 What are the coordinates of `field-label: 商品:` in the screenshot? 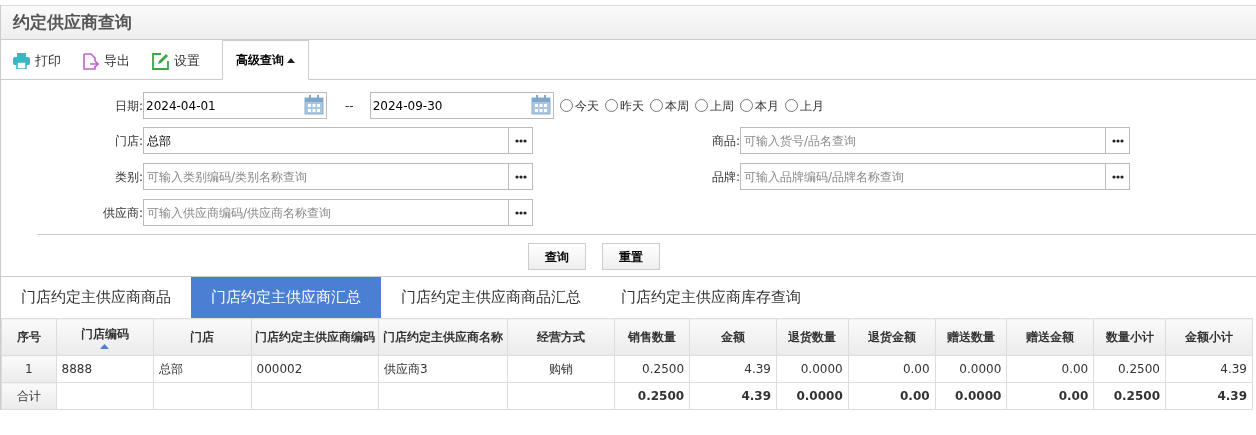 It's located at (725, 141).